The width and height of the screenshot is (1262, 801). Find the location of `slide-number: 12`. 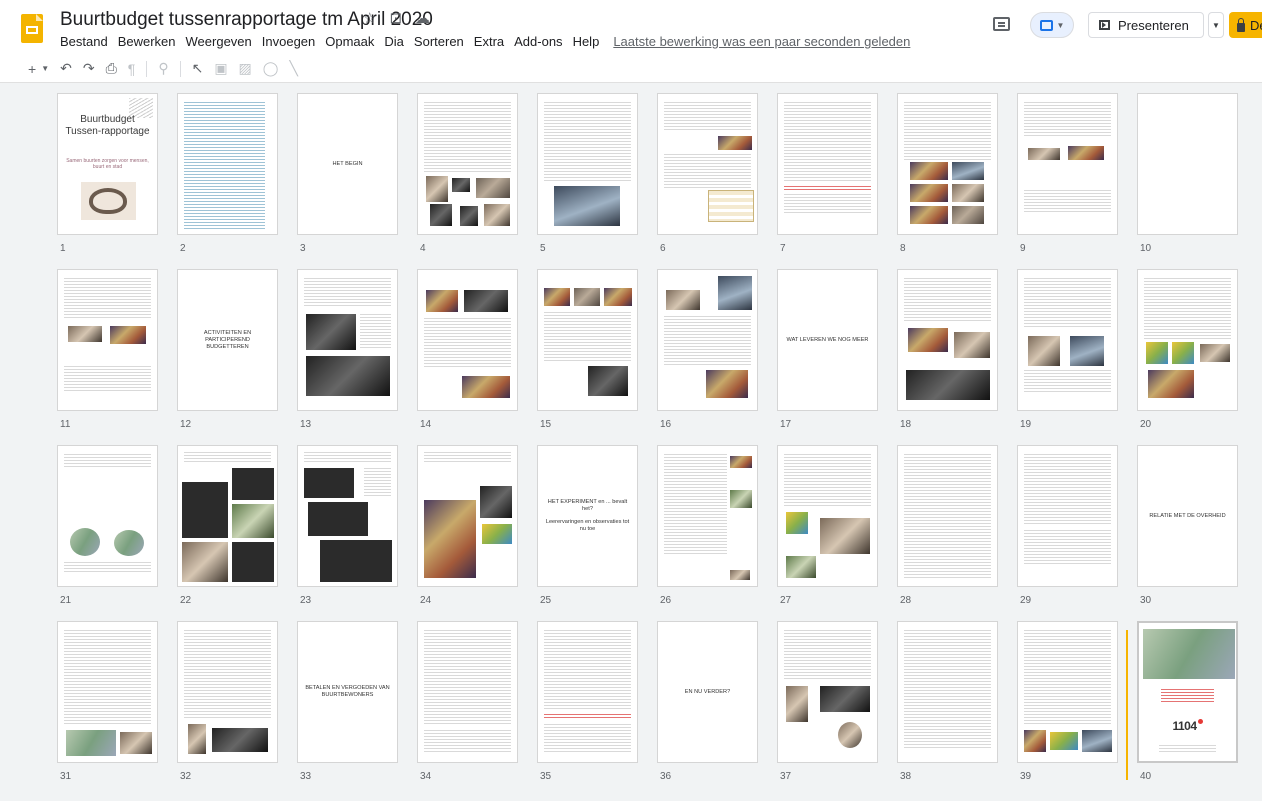

slide-number: 12 is located at coordinates (186, 424).